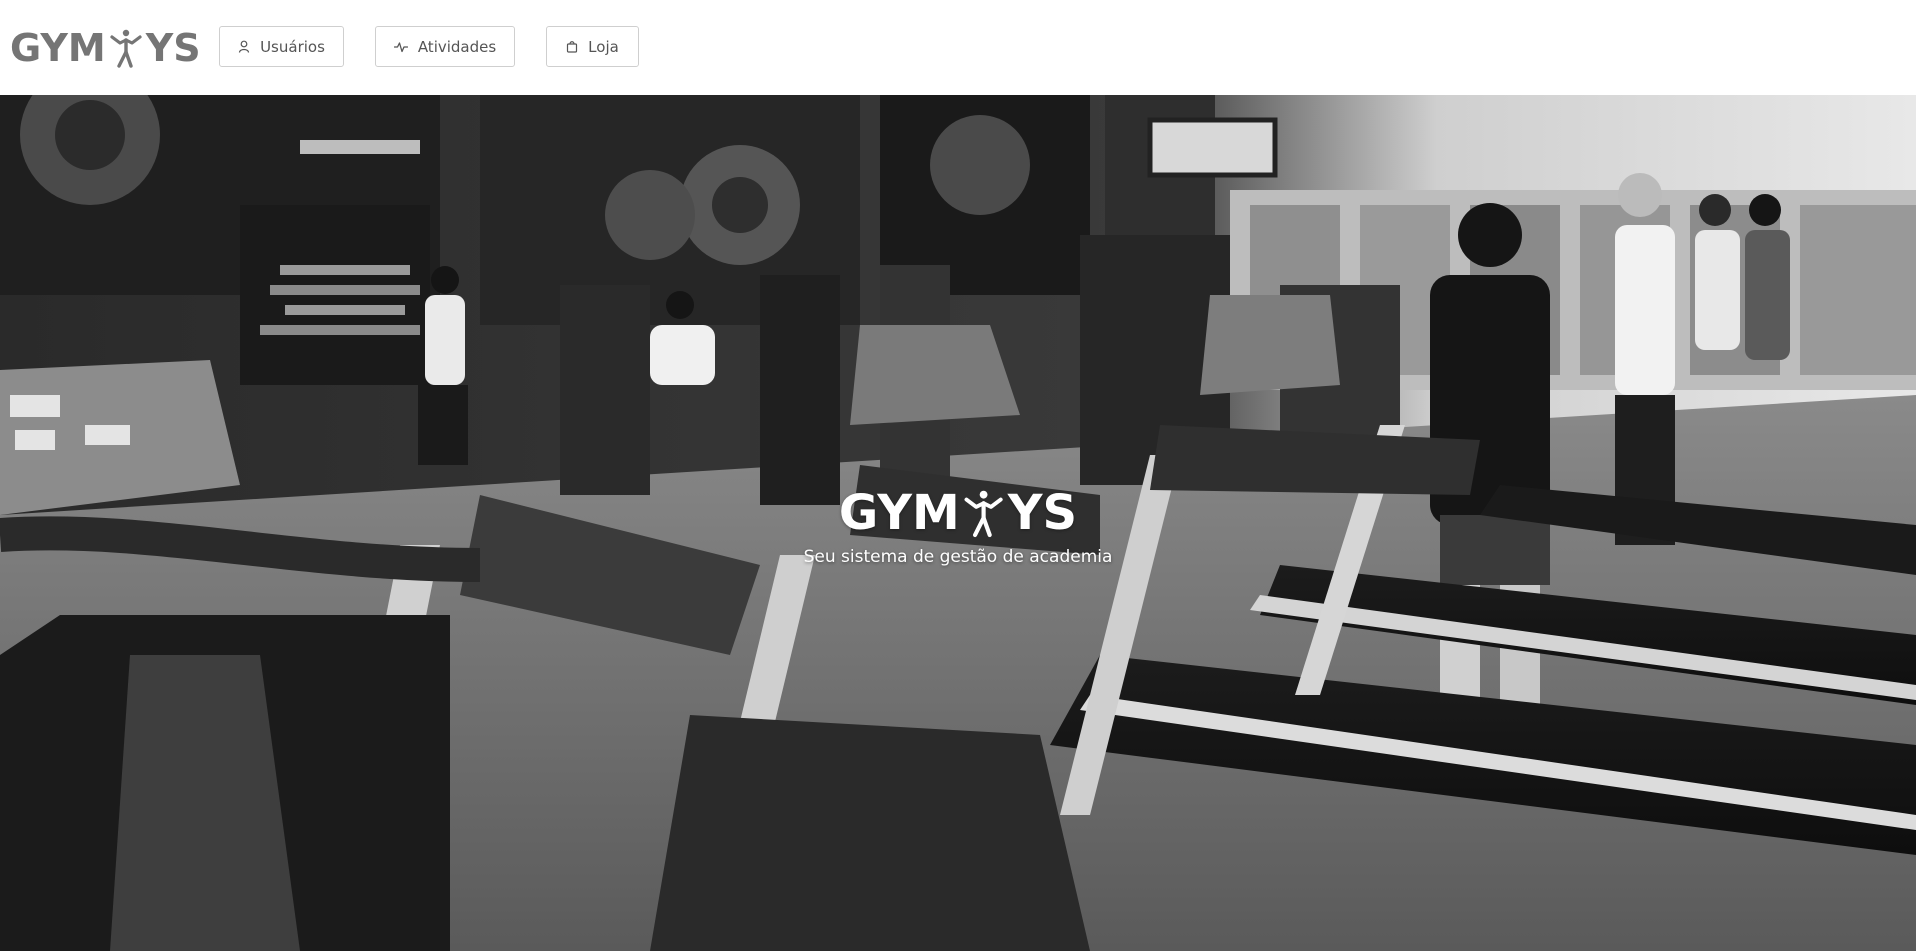  Describe the element at coordinates (58, 48) in the screenshot. I see `brand-logo-left-text: GYM` at that location.